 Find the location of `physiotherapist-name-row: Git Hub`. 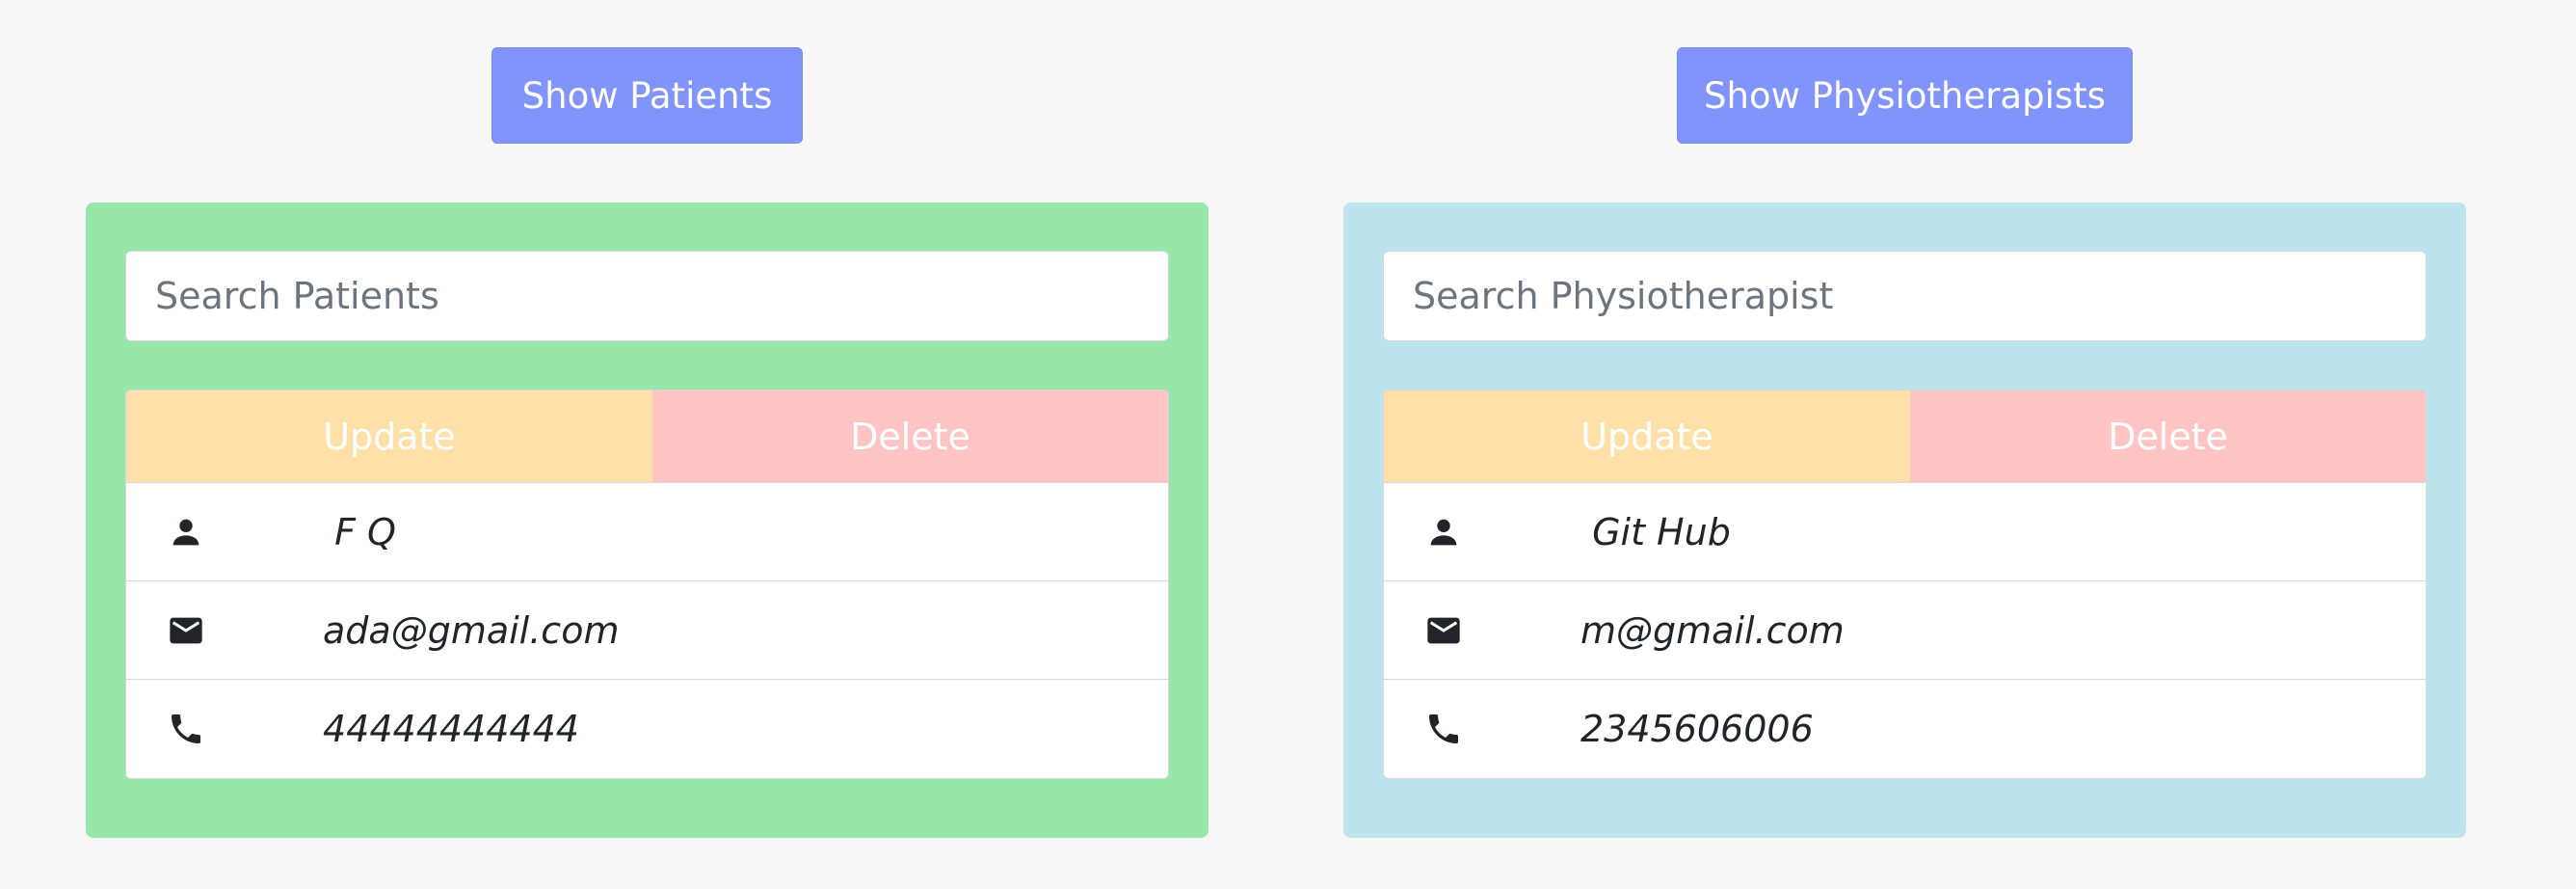

physiotherapist-name-row: Git Hub is located at coordinates (1905, 531).